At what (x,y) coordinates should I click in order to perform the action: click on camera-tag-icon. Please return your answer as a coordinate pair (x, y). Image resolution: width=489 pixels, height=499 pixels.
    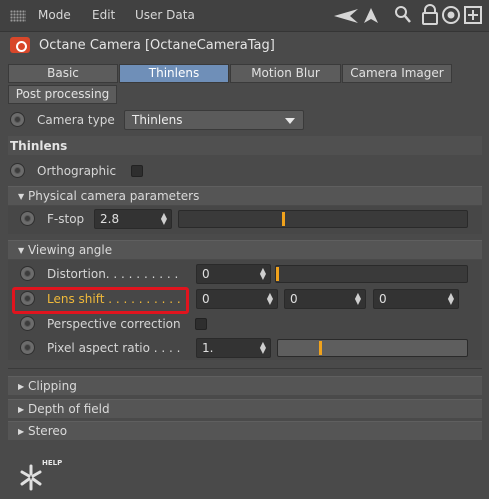
    Looking at the image, I should click on (20, 45).